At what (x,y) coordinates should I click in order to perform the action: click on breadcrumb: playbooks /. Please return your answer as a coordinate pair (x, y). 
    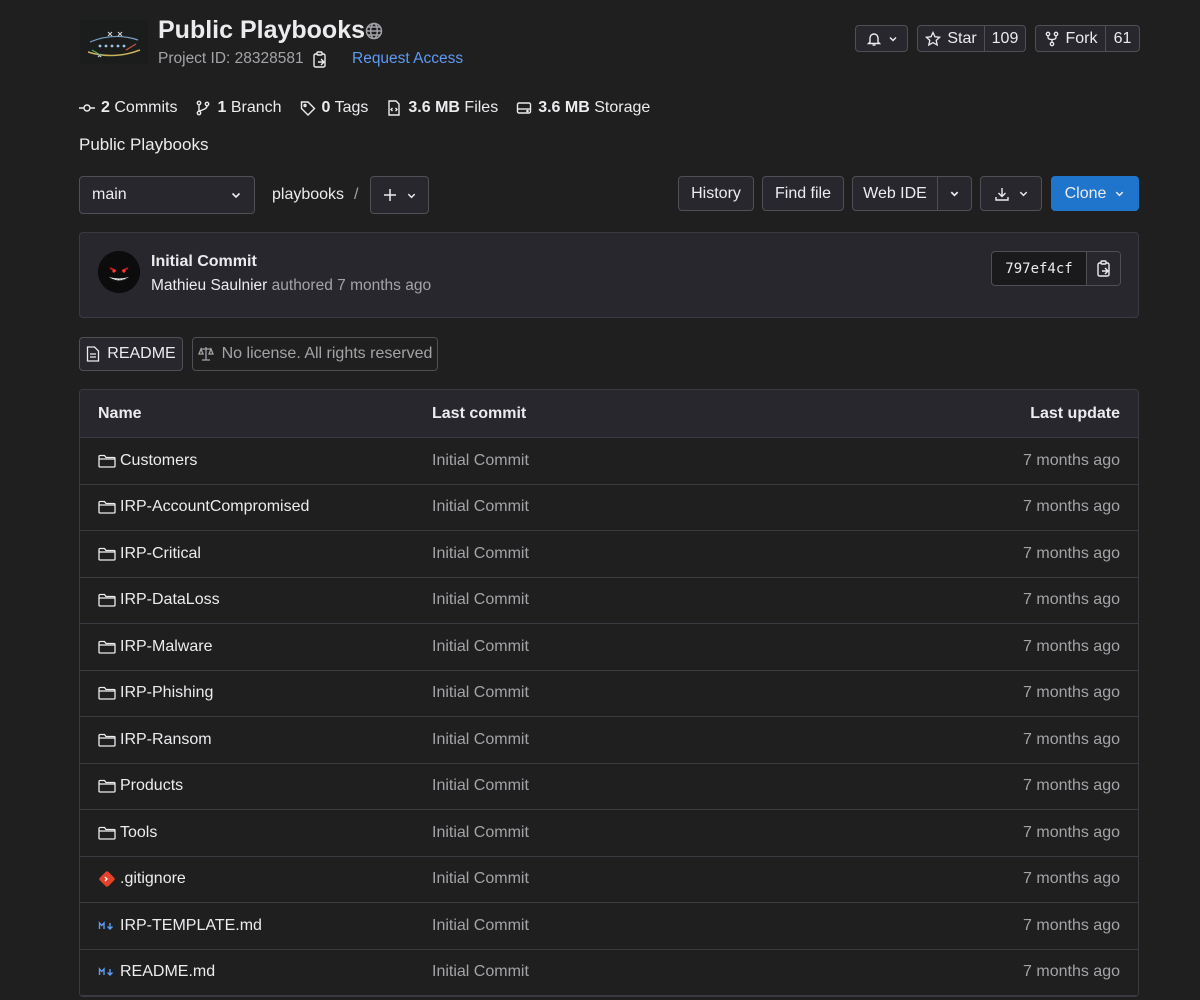
    Looking at the image, I should click on (315, 195).